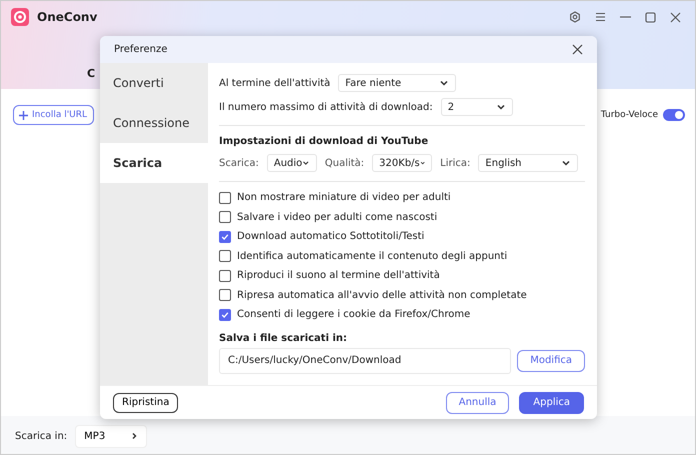  I want to click on settings-icon, so click(575, 17).